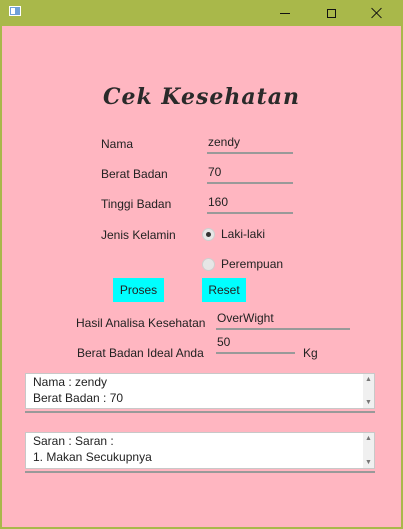  I want to click on close-button, so click(377, 13).